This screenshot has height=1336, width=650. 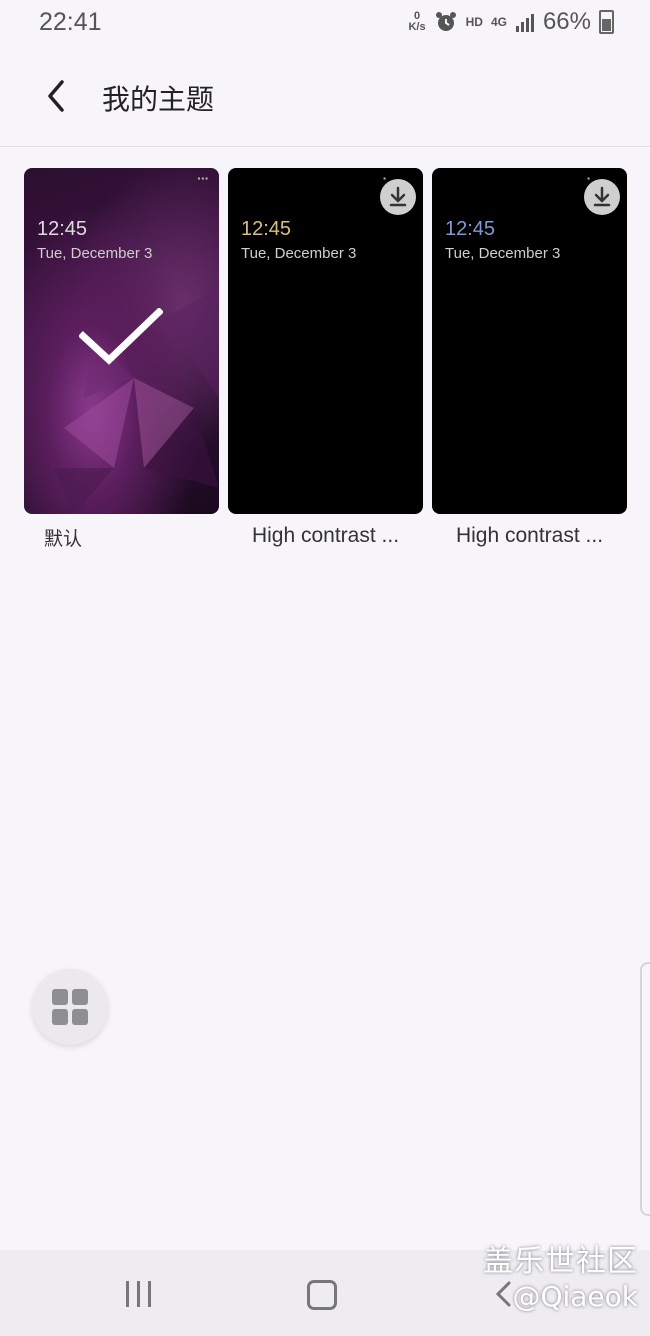 I want to click on nav-back-button, so click(x=503, y=1297).